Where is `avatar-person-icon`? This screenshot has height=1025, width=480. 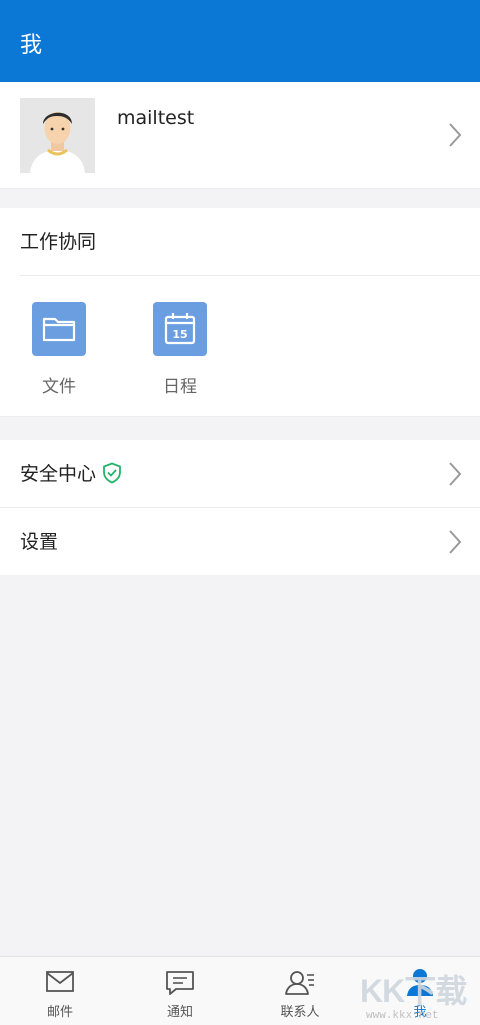 avatar-person-icon is located at coordinates (57, 135).